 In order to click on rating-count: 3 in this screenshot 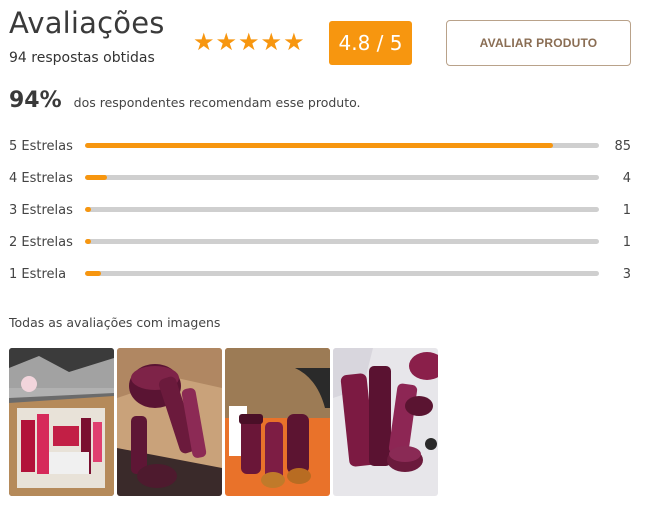, I will do `click(626, 274)`.